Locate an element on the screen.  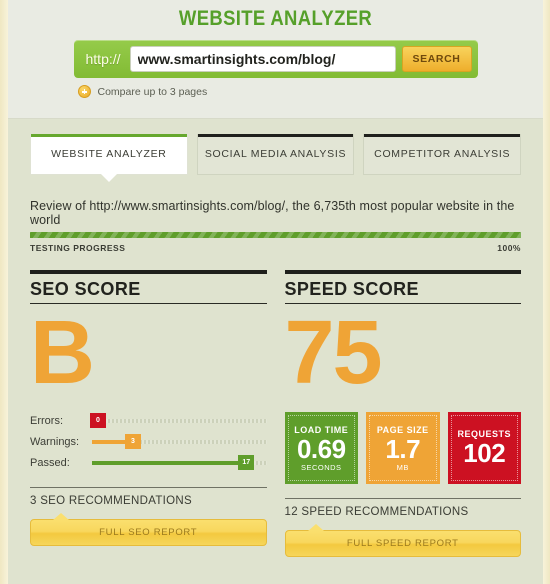
speed-metric-value: 102 is located at coordinates (484, 453).